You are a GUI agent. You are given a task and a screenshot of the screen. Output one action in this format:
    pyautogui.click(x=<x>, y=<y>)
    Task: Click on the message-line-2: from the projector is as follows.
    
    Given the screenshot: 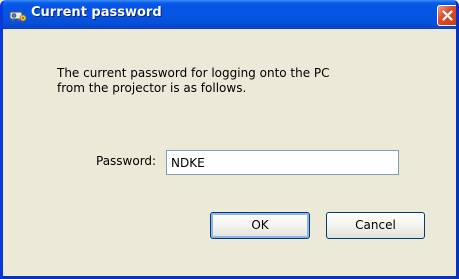 What is the action you would take?
    pyautogui.click(x=152, y=88)
    